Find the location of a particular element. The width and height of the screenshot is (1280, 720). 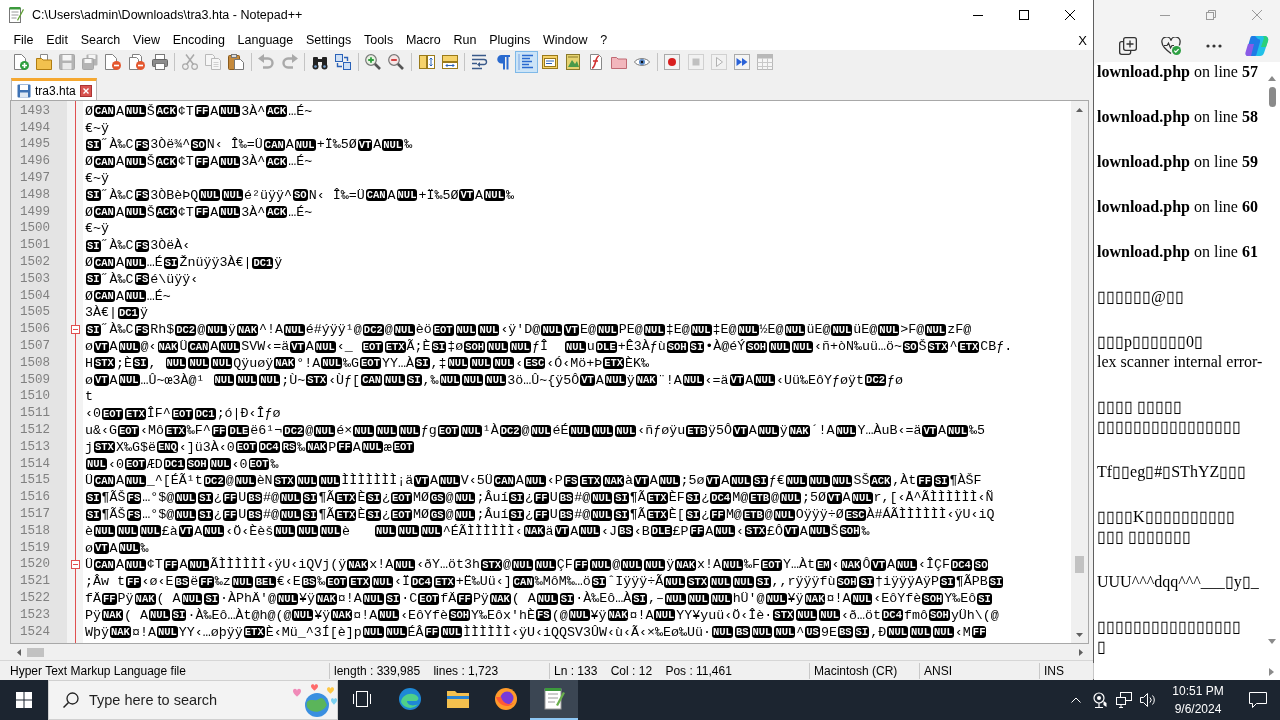

code-text: ;Âuí is located at coordinates (492, 514).